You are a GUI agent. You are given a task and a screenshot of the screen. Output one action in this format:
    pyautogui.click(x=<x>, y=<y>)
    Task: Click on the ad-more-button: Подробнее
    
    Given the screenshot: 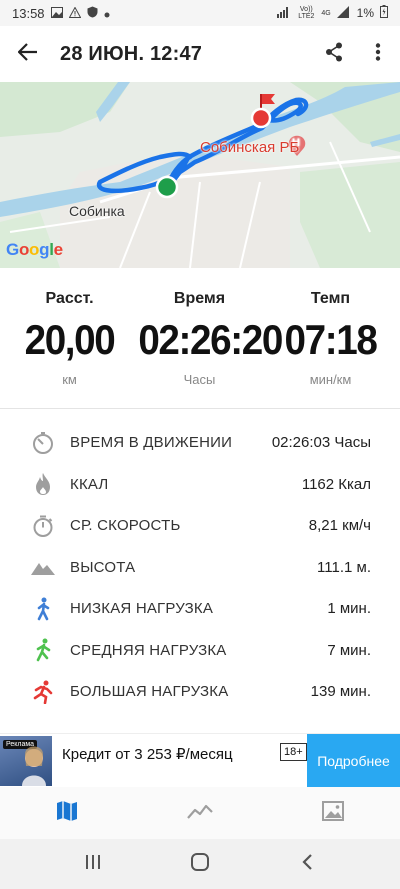 What is the action you would take?
    pyautogui.click(x=353, y=761)
    